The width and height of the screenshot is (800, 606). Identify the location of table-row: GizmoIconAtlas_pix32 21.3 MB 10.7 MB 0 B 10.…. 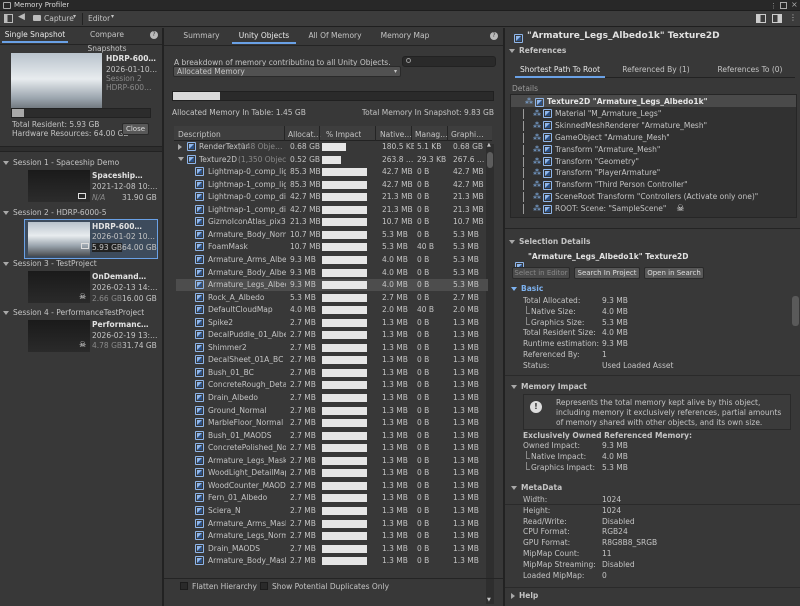
(332, 222).